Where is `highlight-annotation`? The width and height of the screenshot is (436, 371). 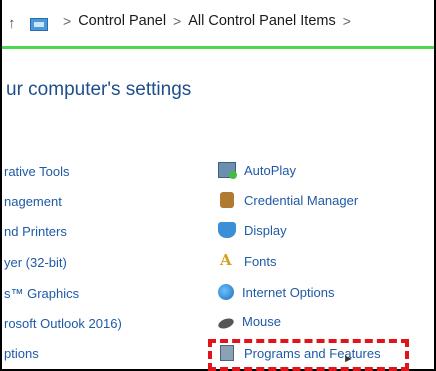 highlight-annotation is located at coordinates (308, 355).